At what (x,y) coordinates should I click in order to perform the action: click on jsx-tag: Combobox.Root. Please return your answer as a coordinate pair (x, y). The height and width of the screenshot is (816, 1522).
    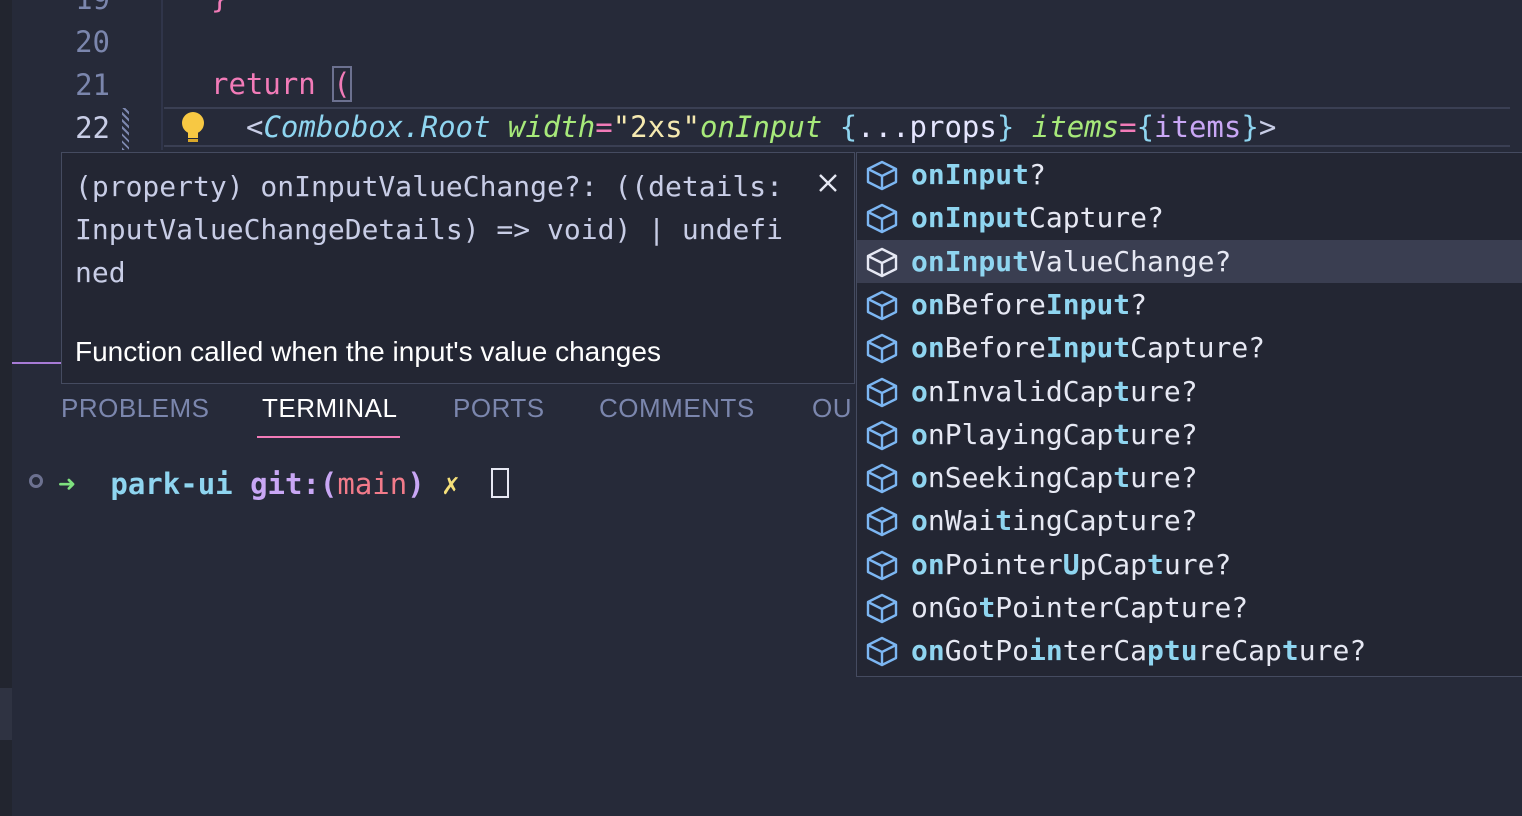
    Looking at the image, I should click on (377, 127).